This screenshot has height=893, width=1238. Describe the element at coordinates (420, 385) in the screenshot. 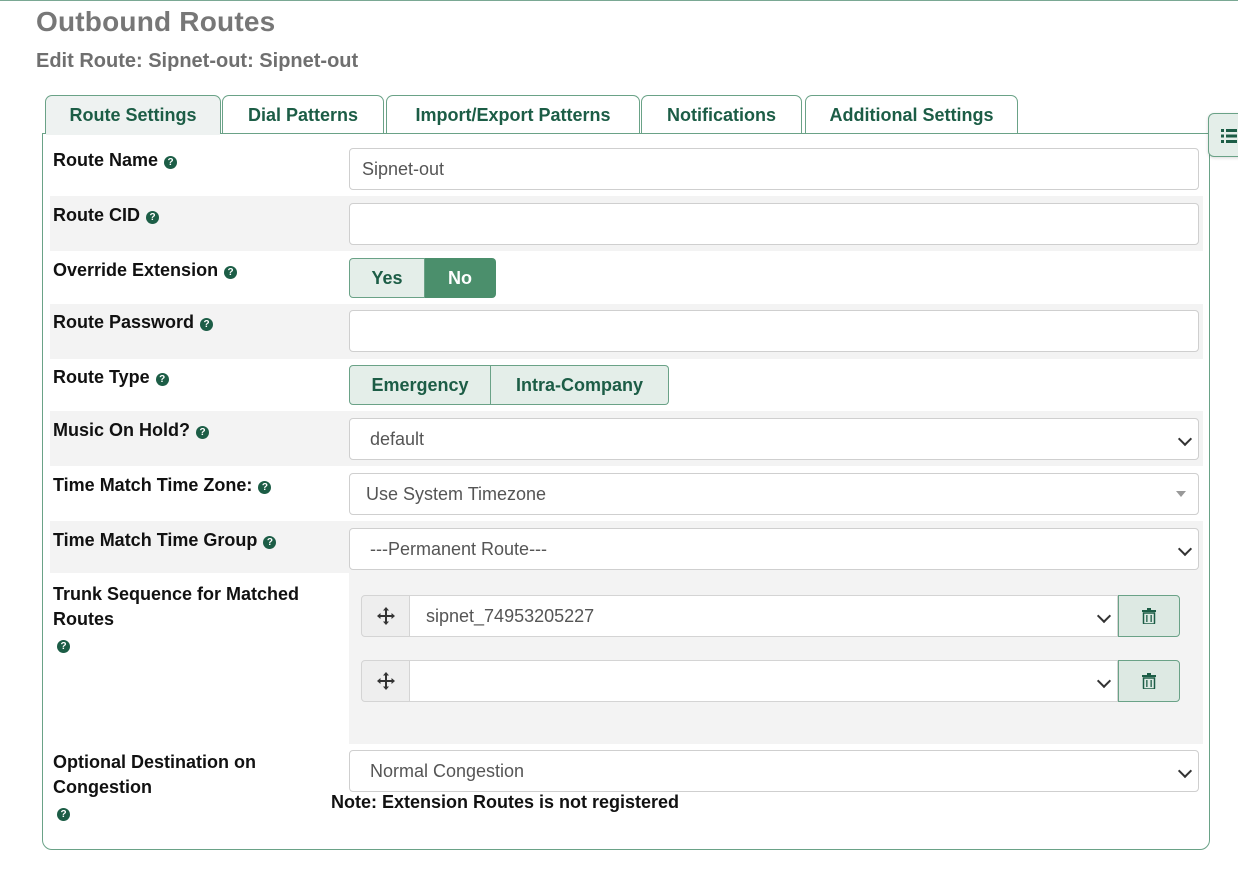

I see `route-type-emergency-button: Emergency` at that location.